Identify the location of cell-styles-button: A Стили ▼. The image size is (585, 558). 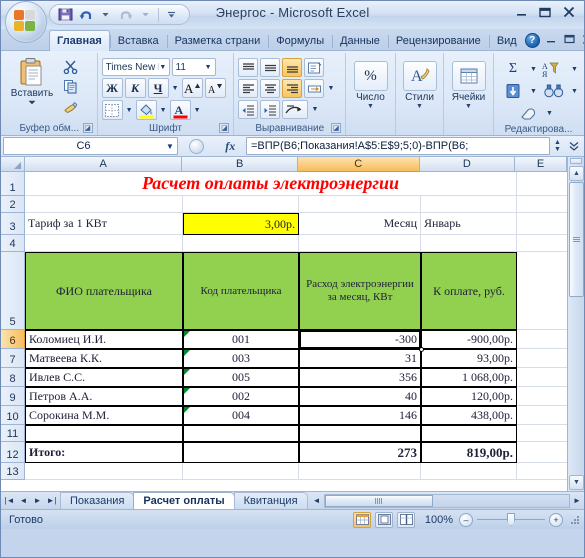
(419, 86).